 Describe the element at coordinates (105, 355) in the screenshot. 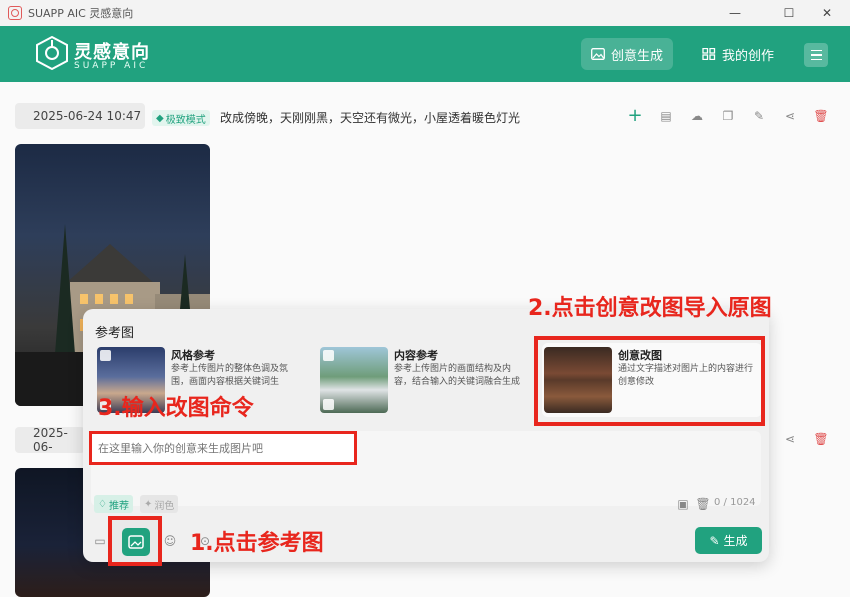

I see `thumb-badge-icon` at that location.